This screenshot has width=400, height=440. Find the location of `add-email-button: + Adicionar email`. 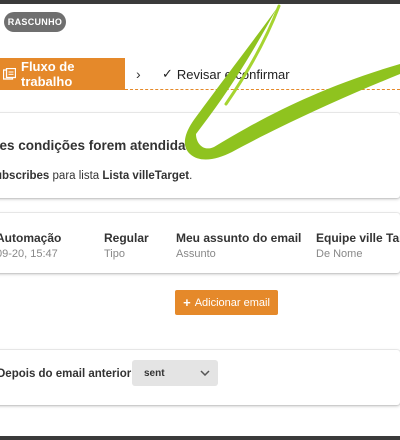

add-email-button: + Adicionar email is located at coordinates (226, 302).